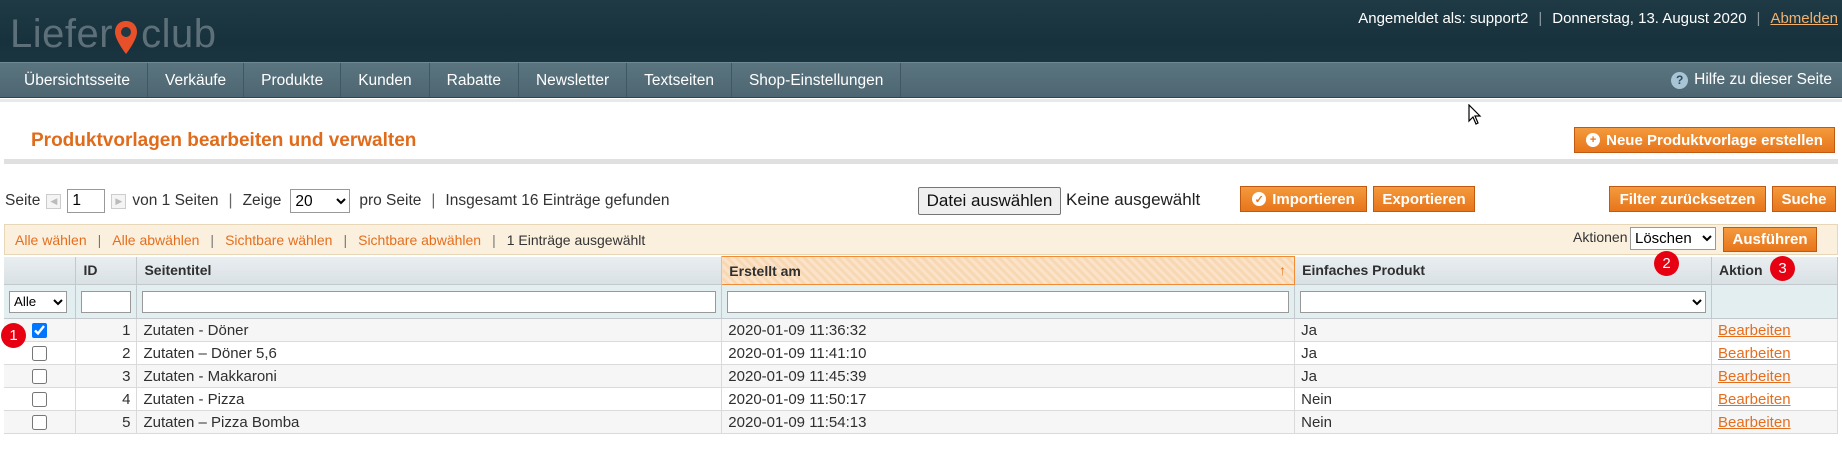 Image resolution: width=1842 pixels, height=459 pixels. What do you see at coordinates (175, 200) in the screenshot?
I see `pager-of-pages: von 1 Seiten` at bounding box center [175, 200].